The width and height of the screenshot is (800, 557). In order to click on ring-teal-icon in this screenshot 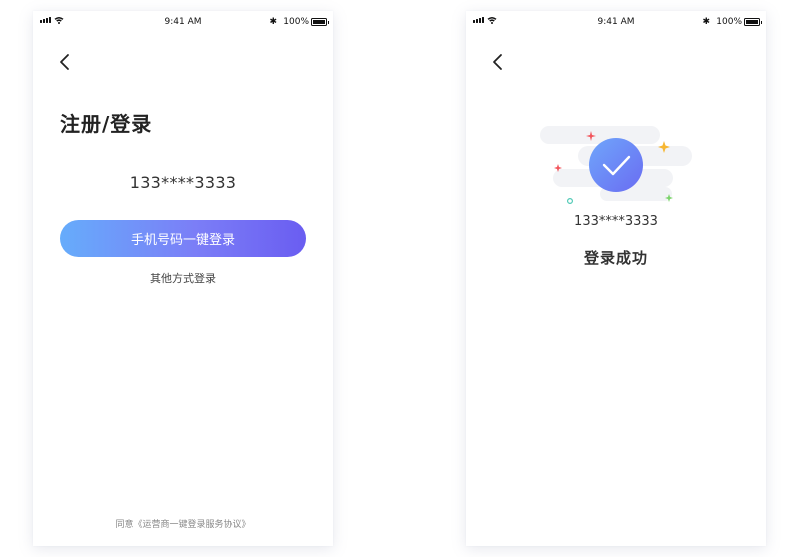, I will do `click(570, 200)`.